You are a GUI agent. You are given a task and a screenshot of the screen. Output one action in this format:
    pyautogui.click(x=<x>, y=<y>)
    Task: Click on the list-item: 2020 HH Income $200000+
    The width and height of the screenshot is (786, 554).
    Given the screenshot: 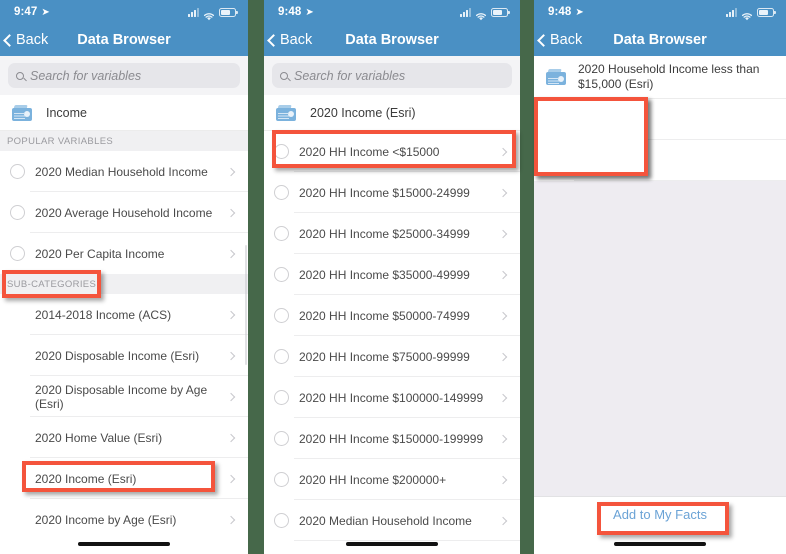 What is the action you would take?
    pyautogui.click(x=392, y=479)
    